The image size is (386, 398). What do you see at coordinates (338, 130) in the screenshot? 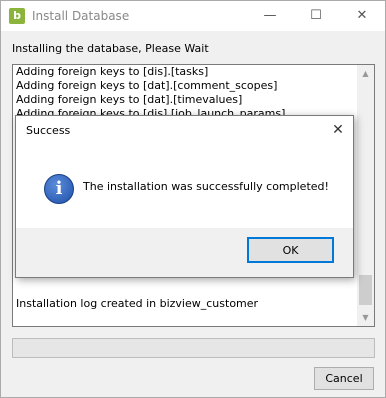
I see `dialog-close-icon: ✕` at bounding box center [338, 130].